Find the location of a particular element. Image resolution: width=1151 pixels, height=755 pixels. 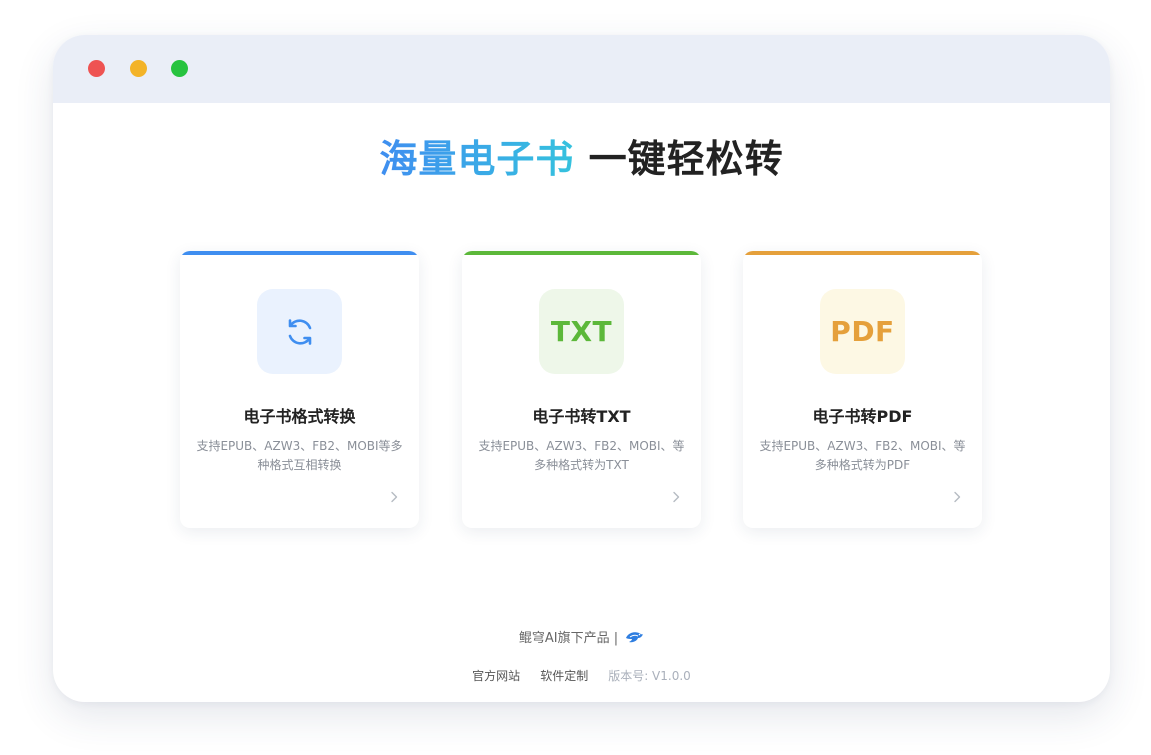

card-title: 电子书格式转换 is located at coordinates (299, 416).